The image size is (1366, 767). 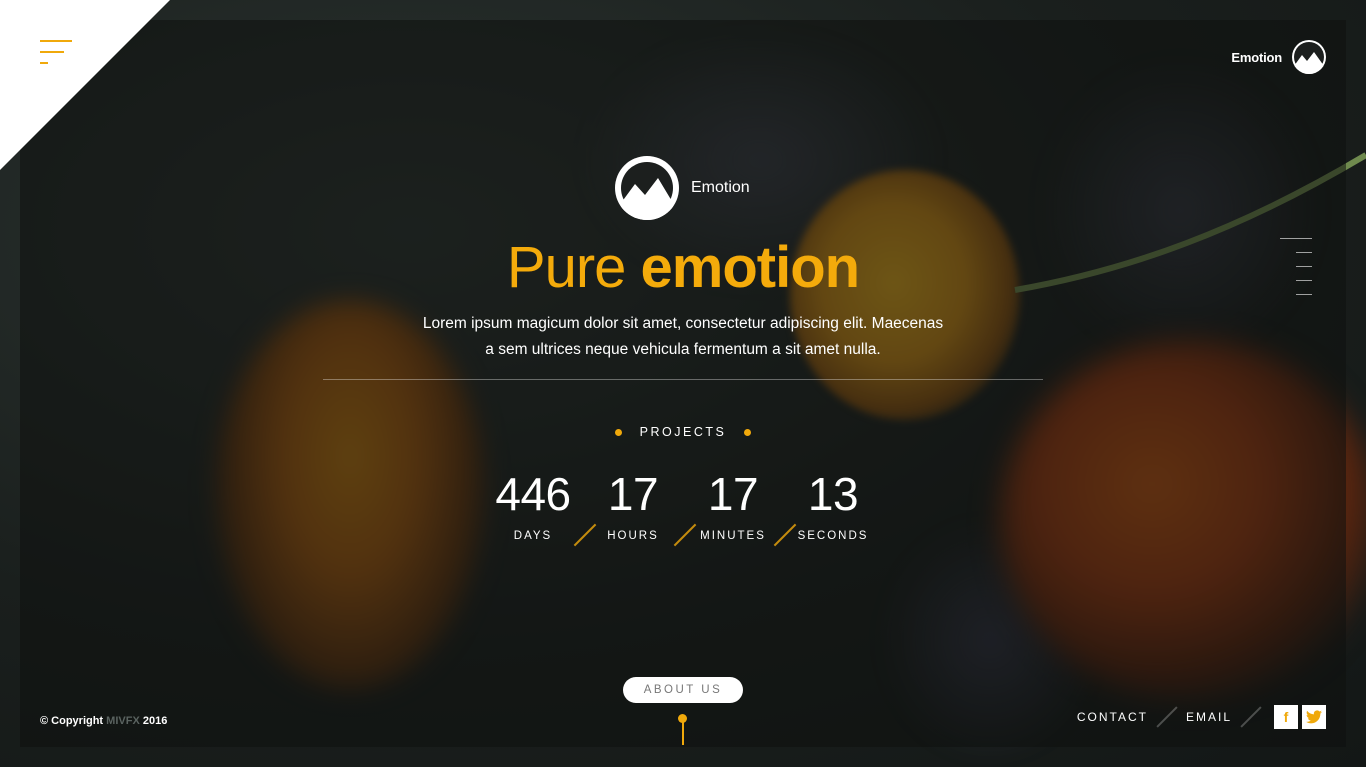 What do you see at coordinates (682, 188) in the screenshot?
I see `hero-logo: Emotion` at bounding box center [682, 188].